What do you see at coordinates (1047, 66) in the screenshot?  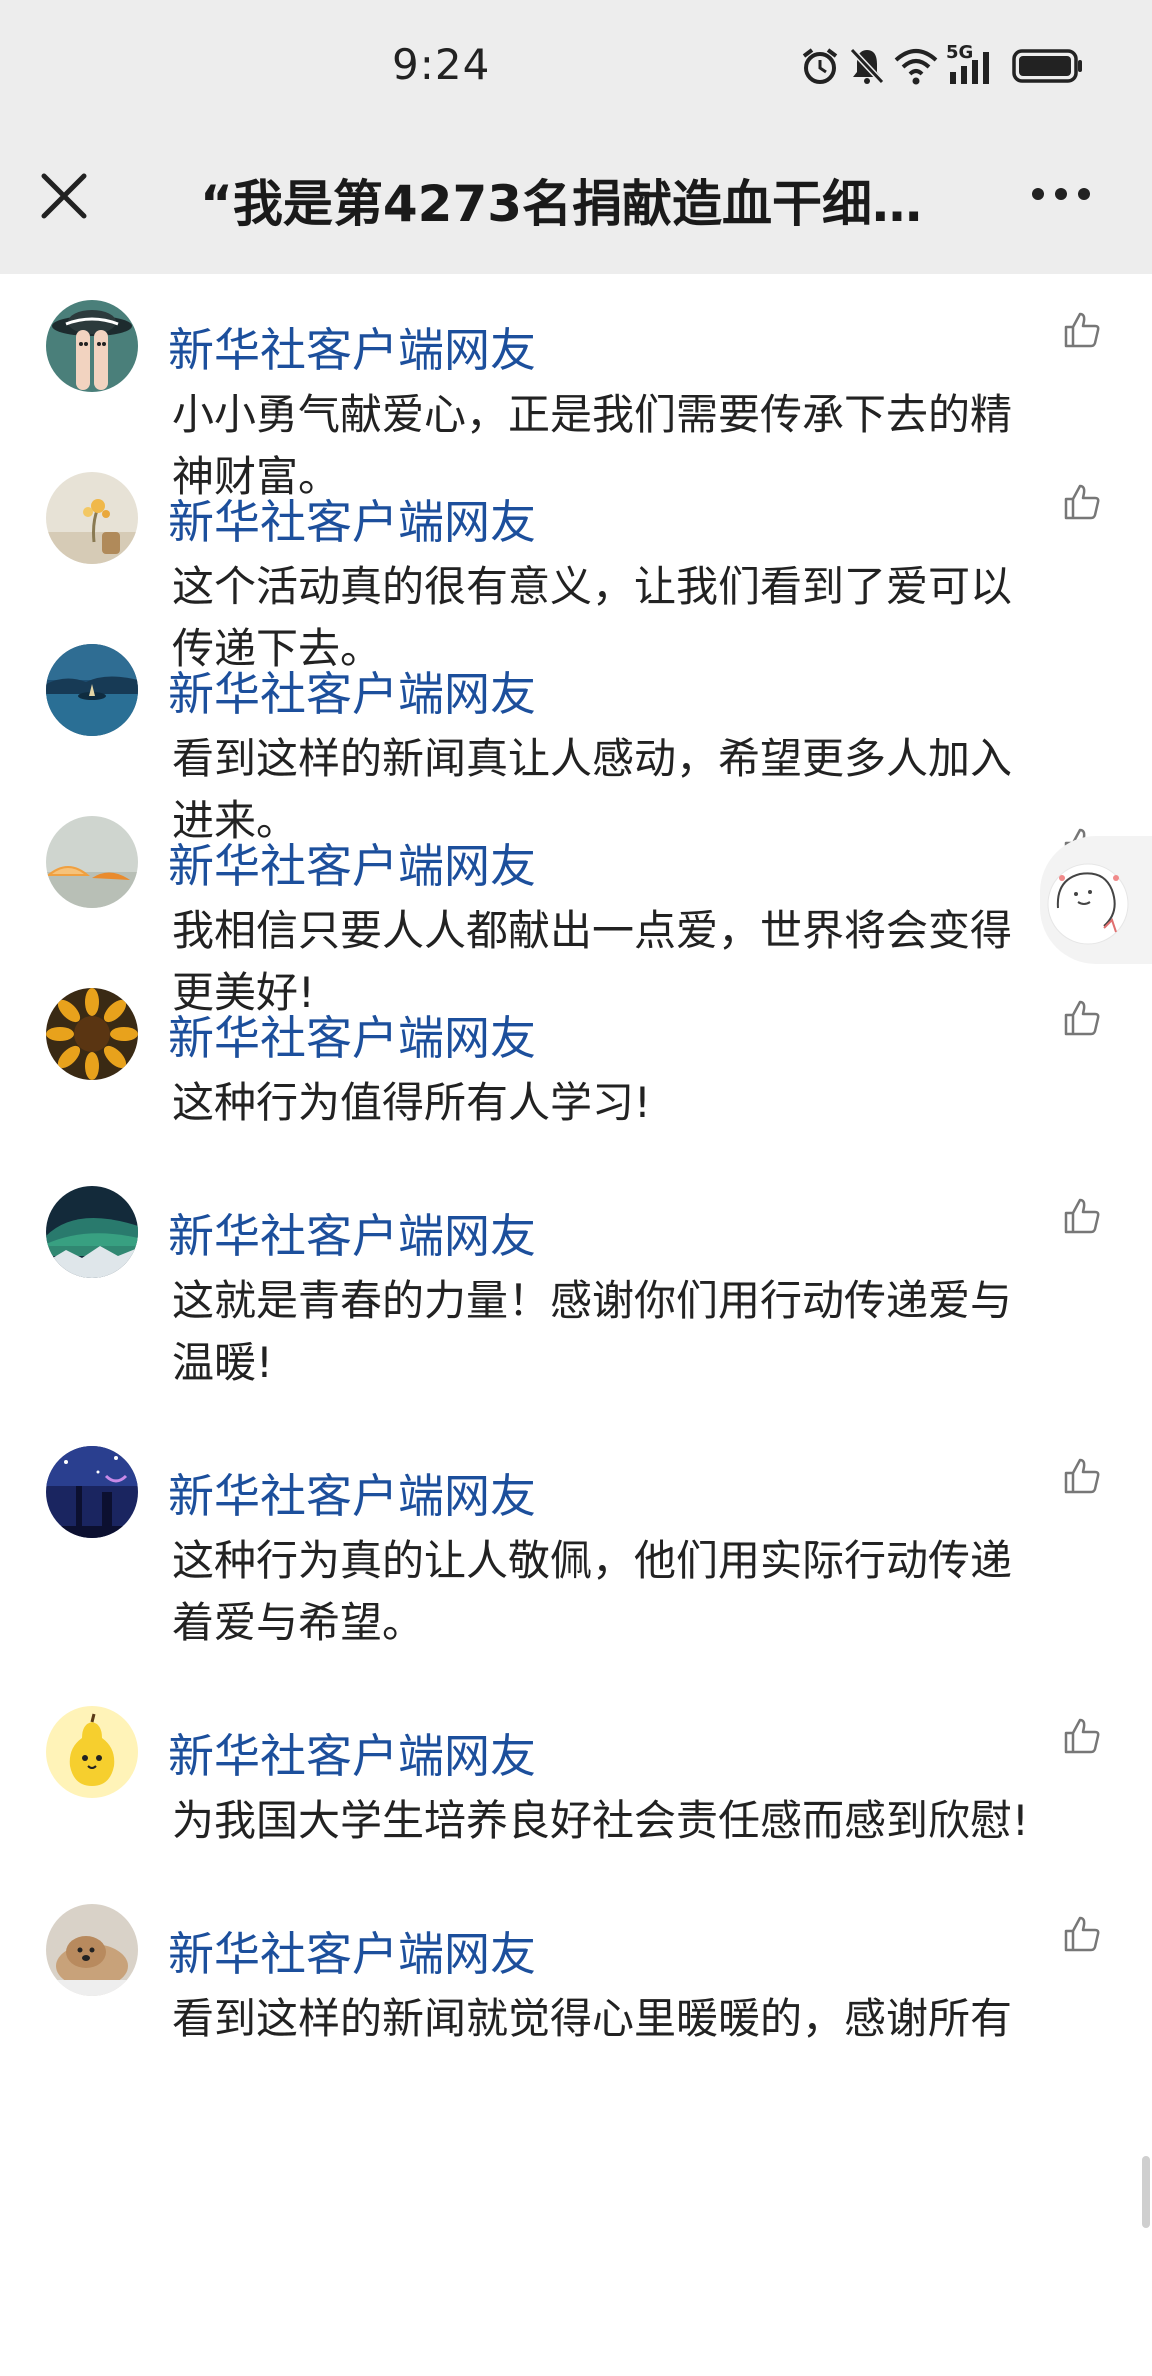 I see `battery-icon` at bounding box center [1047, 66].